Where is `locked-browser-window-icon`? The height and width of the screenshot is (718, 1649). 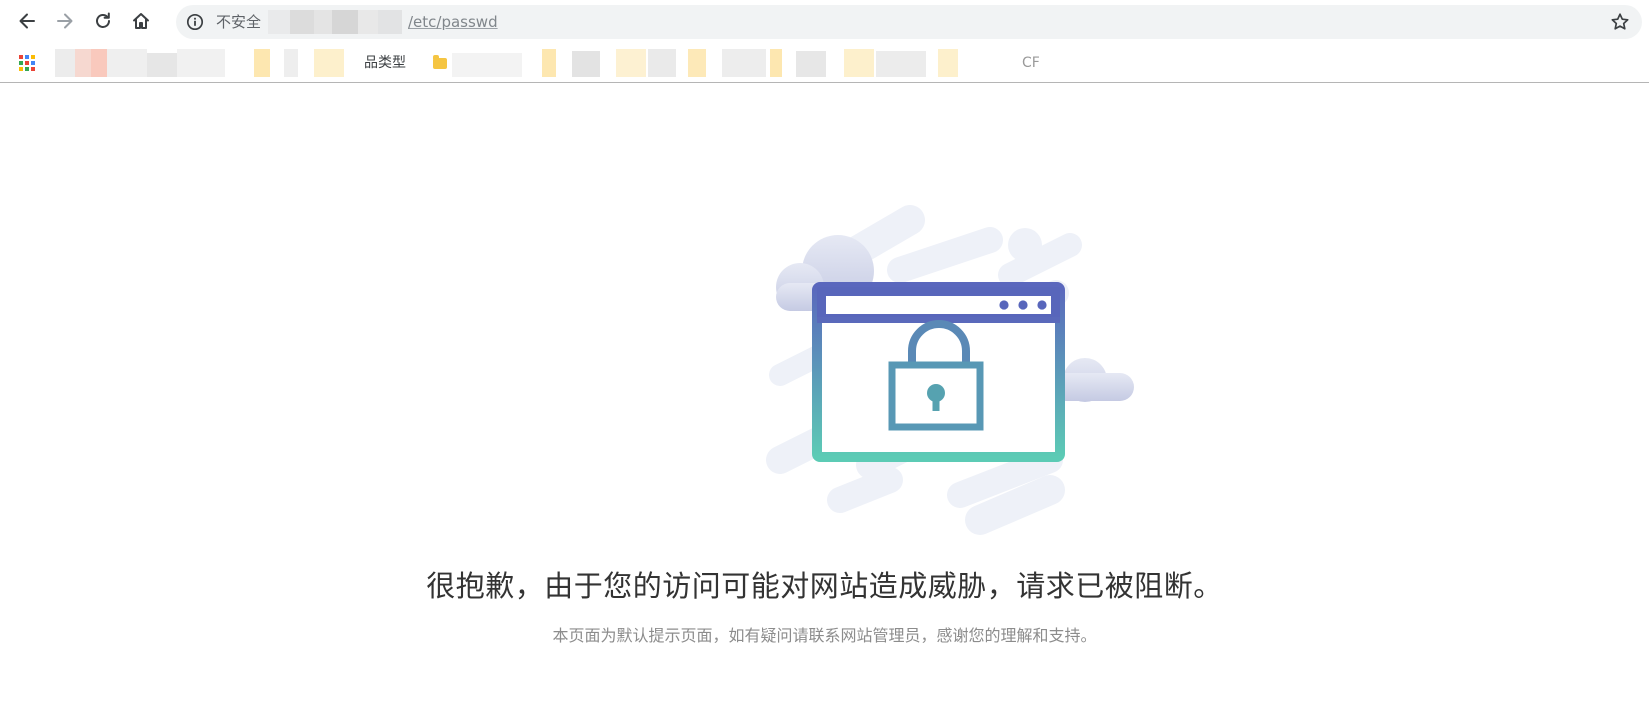 locked-browser-window-icon is located at coordinates (950, 370).